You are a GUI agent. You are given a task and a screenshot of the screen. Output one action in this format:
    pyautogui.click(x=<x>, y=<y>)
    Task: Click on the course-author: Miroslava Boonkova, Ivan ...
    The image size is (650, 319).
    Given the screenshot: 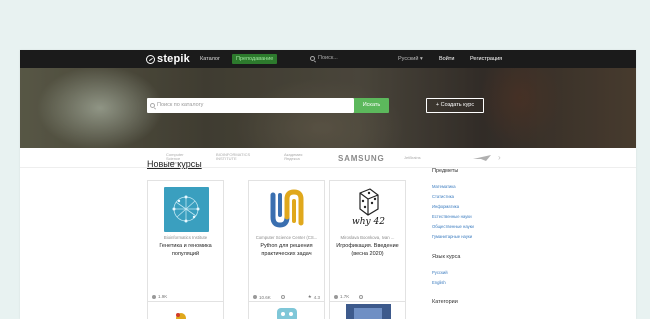 What is the action you would take?
    pyautogui.click(x=367, y=237)
    